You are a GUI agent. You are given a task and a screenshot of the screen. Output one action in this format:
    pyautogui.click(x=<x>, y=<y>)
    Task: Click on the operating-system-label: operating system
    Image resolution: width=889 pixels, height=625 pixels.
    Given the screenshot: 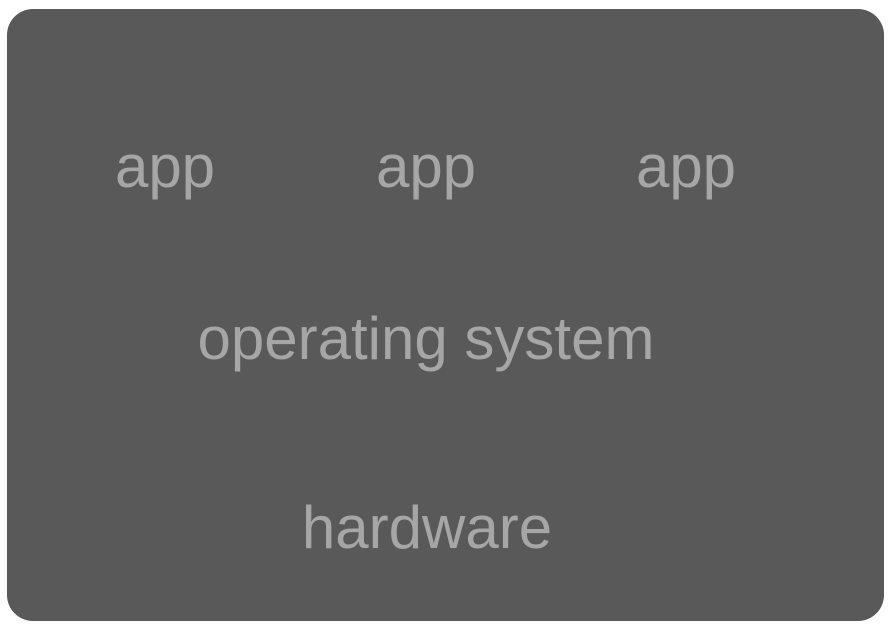 What is the action you would take?
    pyautogui.click(x=426, y=338)
    